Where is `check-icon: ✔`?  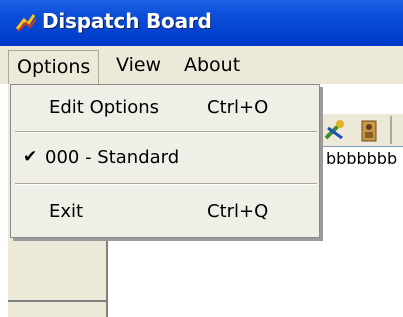
check-icon: ✔ is located at coordinates (30, 157).